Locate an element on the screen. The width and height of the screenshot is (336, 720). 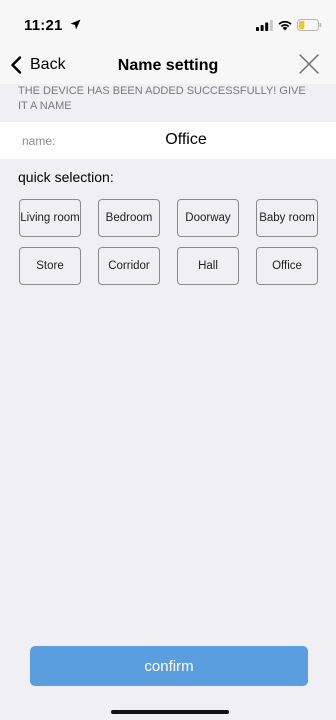
quick-option-hall: Hall is located at coordinates (208, 266).